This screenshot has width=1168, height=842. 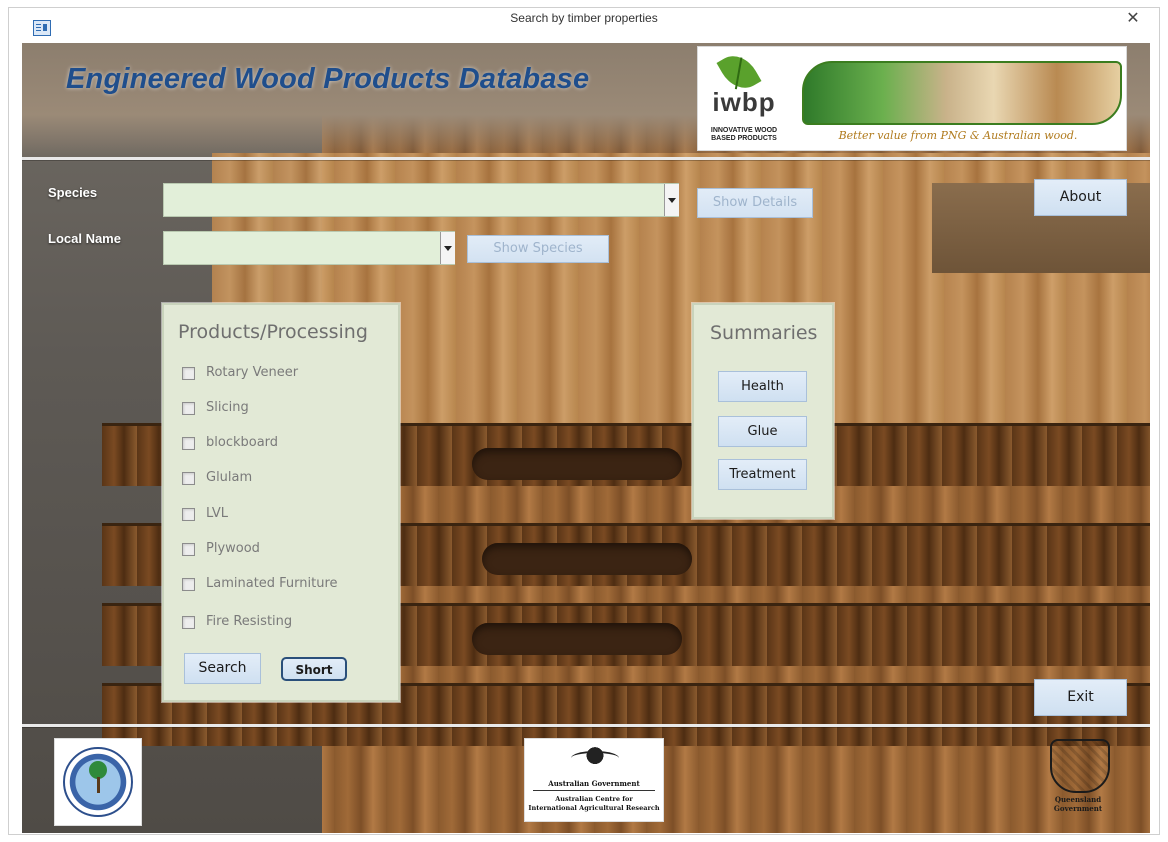 What do you see at coordinates (958, 135) in the screenshot?
I see `banner-tagline: Better value from PNG & Australian wood.` at bounding box center [958, 135].